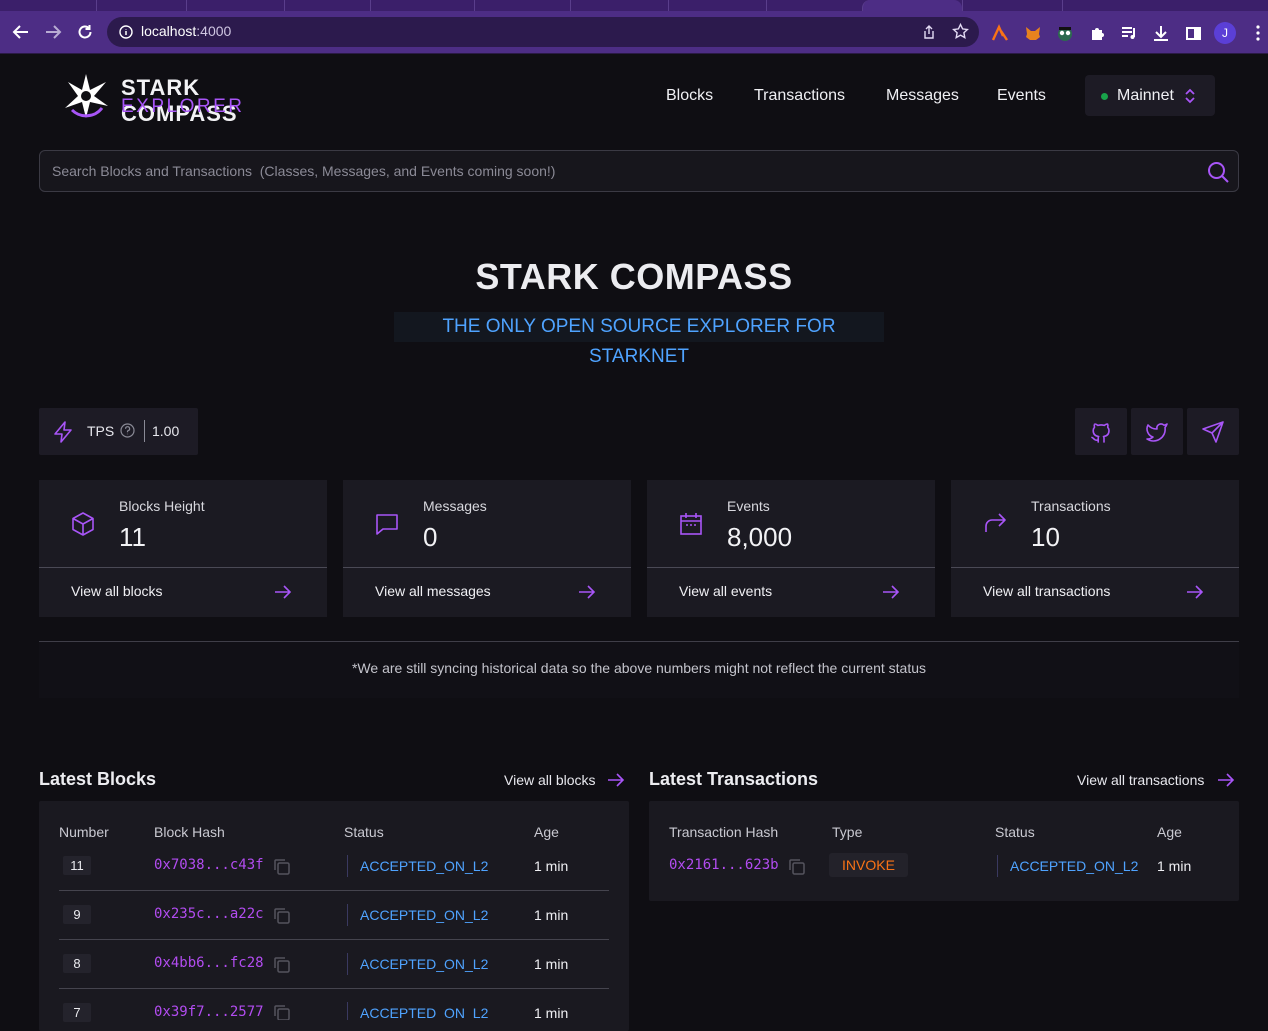  What do you see at coordinates (182, 99) in the screenshot?
I see `site-logo: STARK COMPASS EXPLORER` at bounding box center [182, 99].